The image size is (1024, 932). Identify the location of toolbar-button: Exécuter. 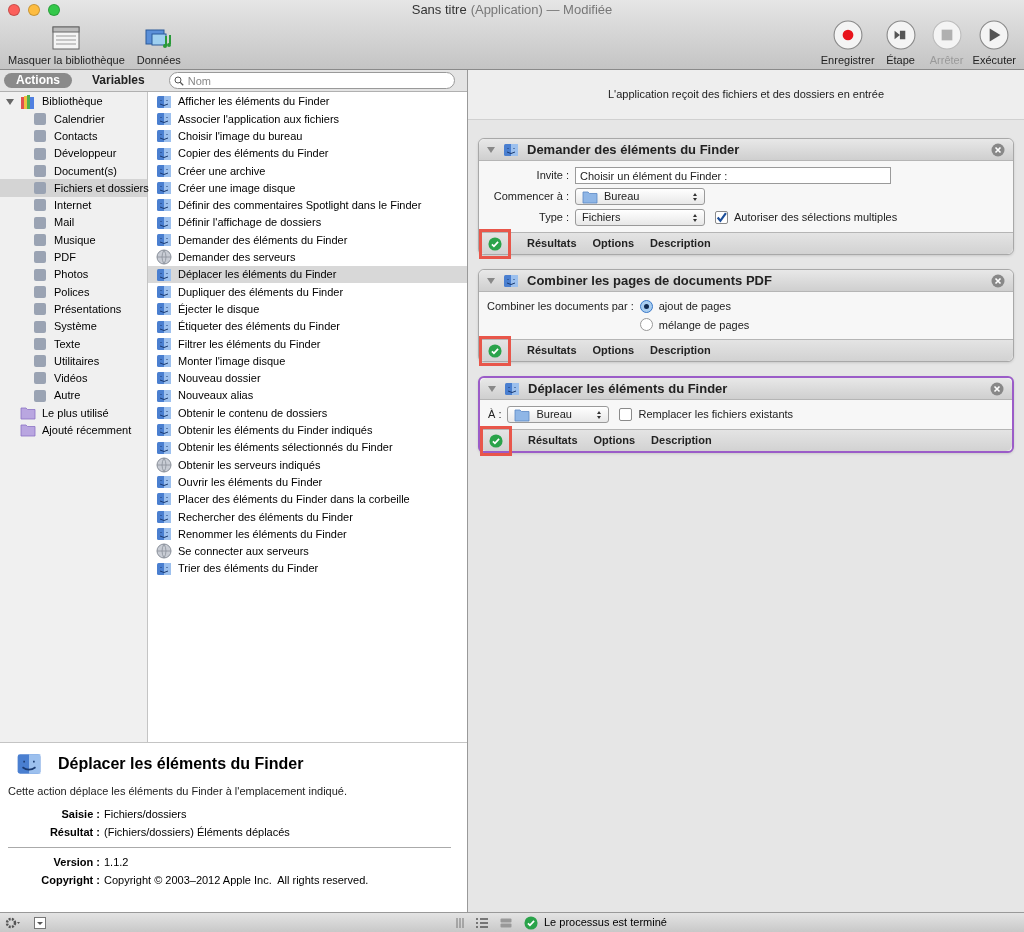
(994, 43).